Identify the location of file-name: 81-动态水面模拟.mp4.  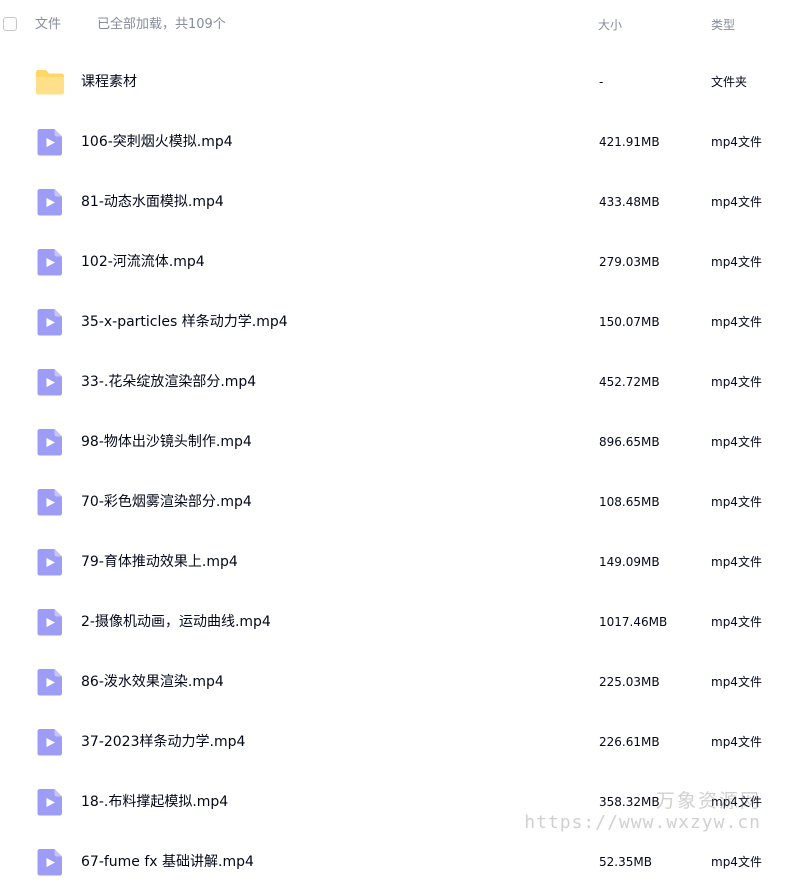
(152, 202).